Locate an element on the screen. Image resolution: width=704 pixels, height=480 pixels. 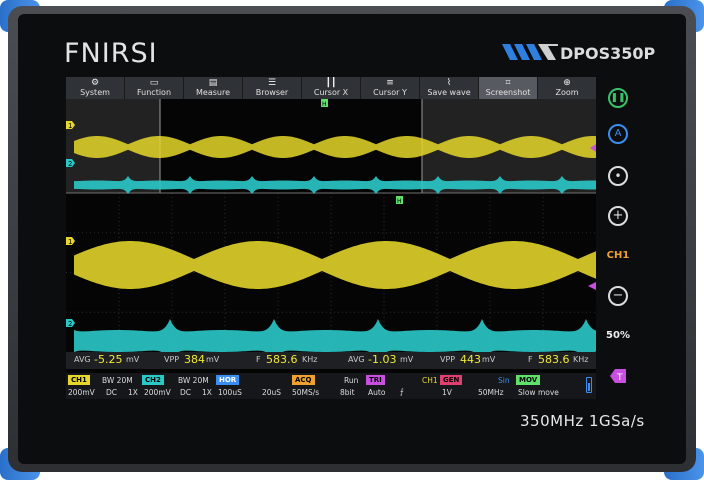
spec-label: 350MHz 1GSa/s is located at coordinates (582, 421).